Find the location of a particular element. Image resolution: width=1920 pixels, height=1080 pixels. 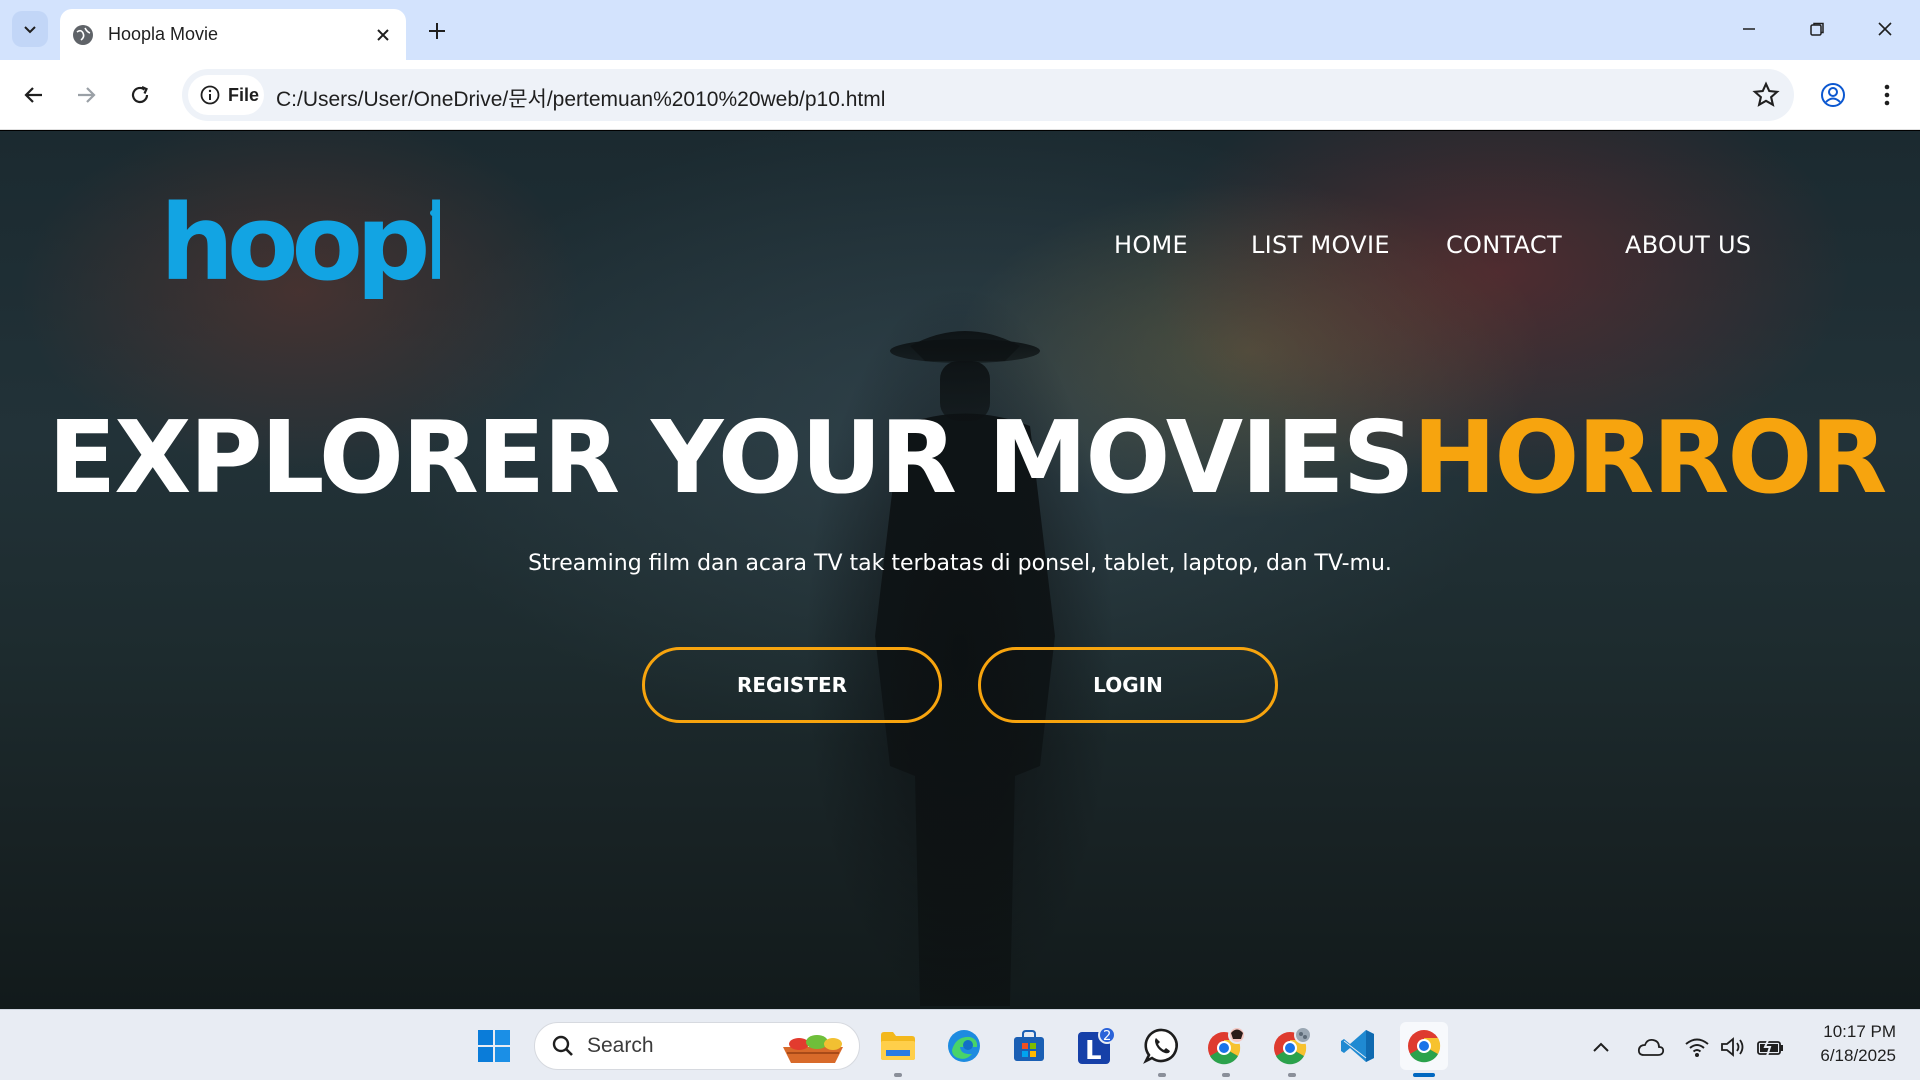

volume-tray-button is located at coordinates (1733, 1047).